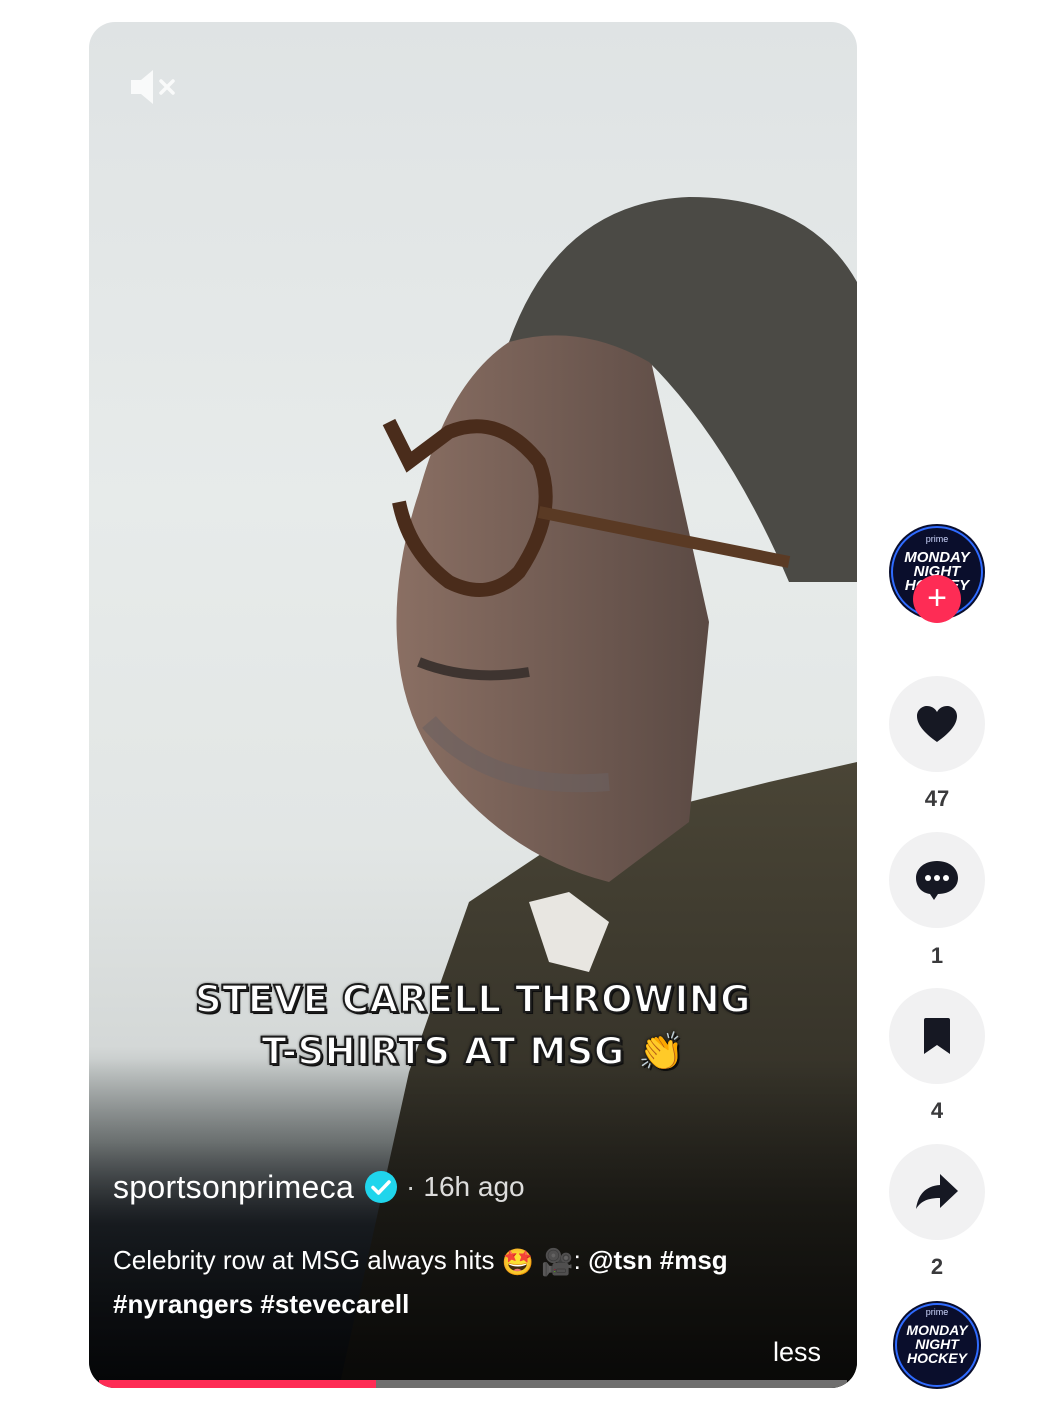 The height and width of the screenshot is (1404, 1054). I want to click on music-avatar-prime-label: prime, so click(937, 1312).